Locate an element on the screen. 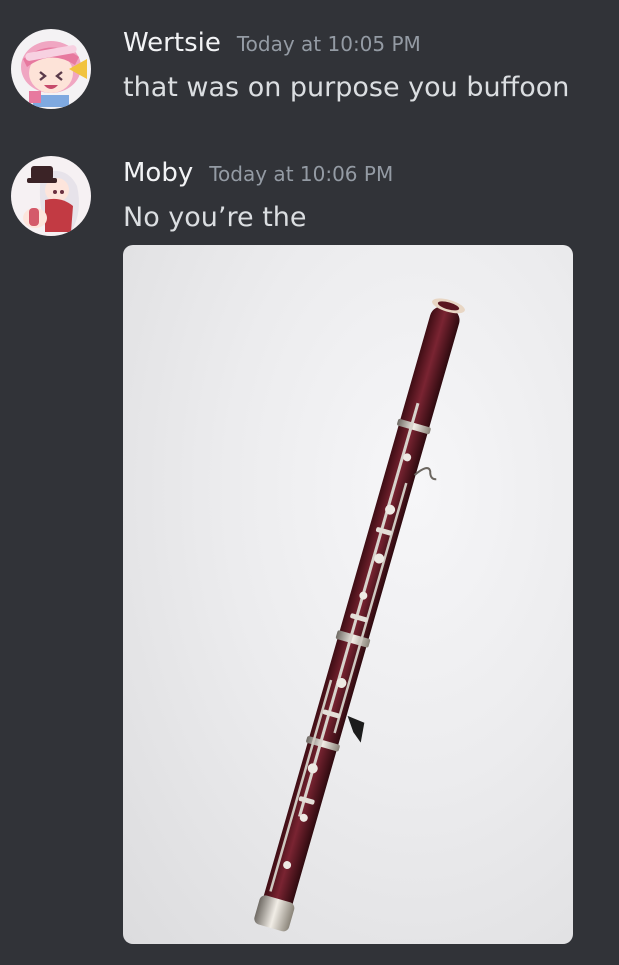  message-header: Wertsie Today at 10:05 PM is located at coordinates (272, 43).